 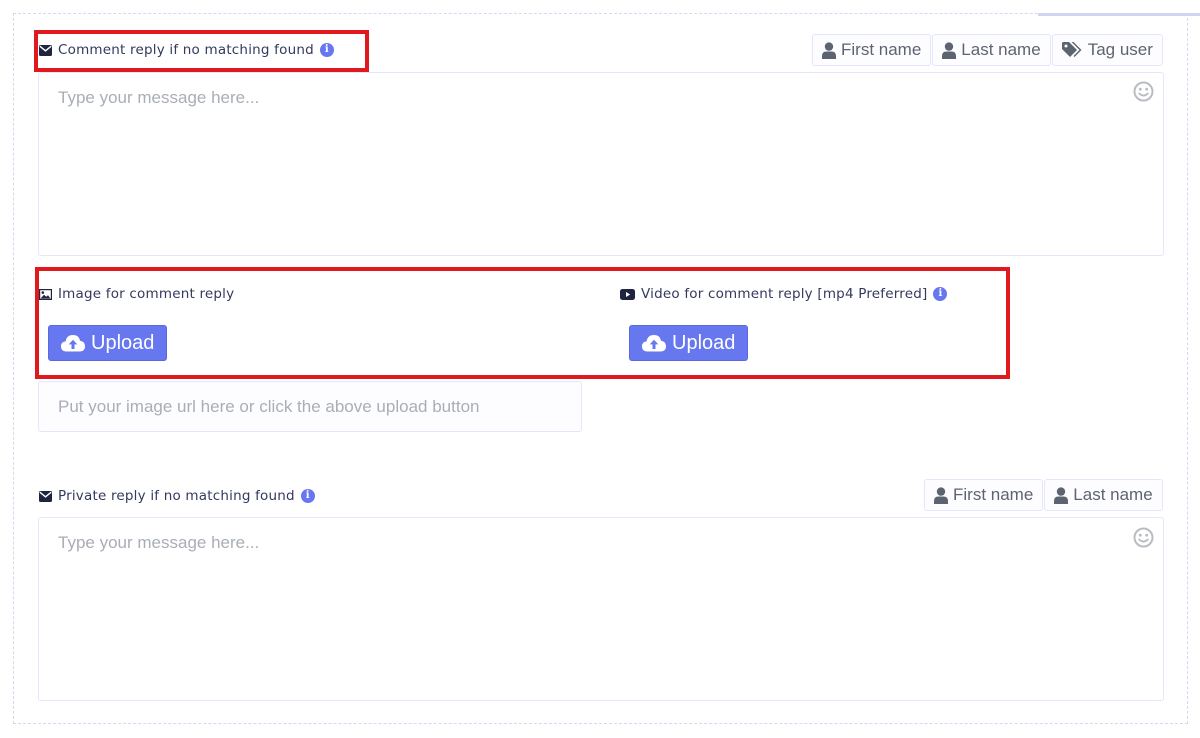 What do you see at coordinates (123, 342) in the screenshot?
I see `image-upload-label: Upload` at bounding box center [123, 342].